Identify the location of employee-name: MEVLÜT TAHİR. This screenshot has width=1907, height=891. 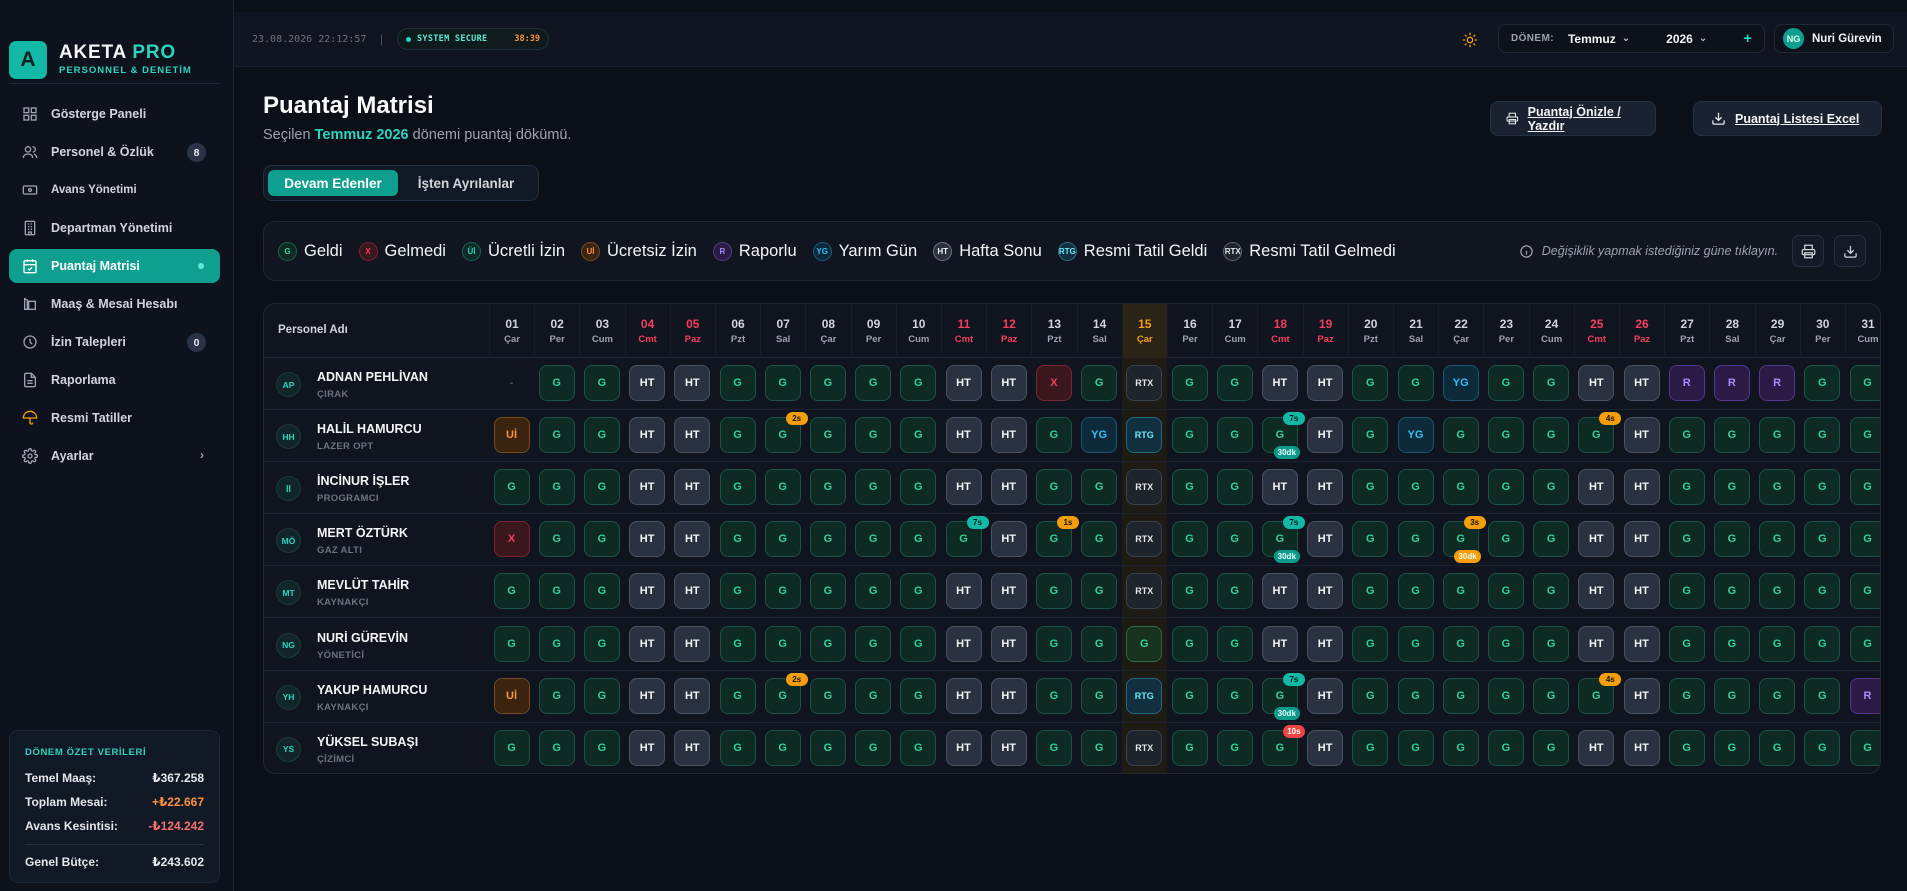
(363, 585).